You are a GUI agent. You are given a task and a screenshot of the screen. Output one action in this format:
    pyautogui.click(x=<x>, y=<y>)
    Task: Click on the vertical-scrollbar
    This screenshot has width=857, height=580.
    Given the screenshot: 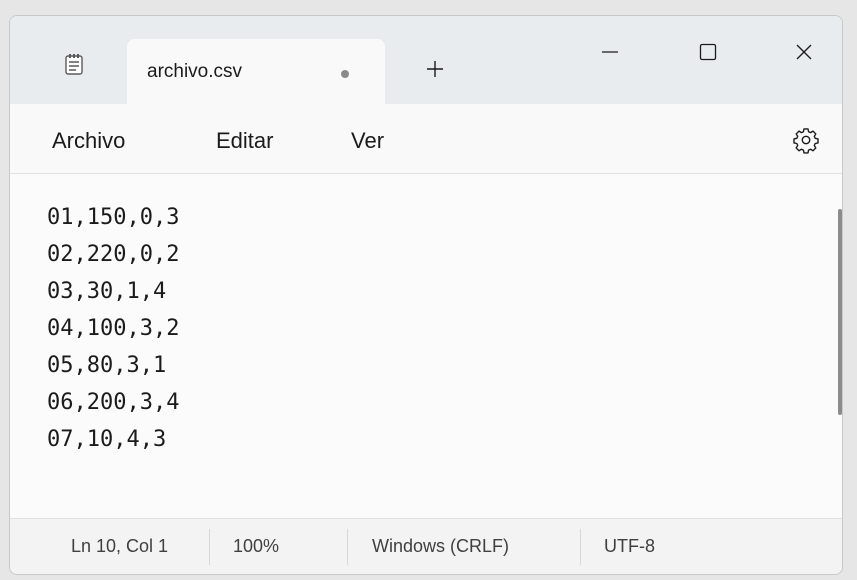 What is the action you would take?
    pyautogui.click(x=840, y=312)
    